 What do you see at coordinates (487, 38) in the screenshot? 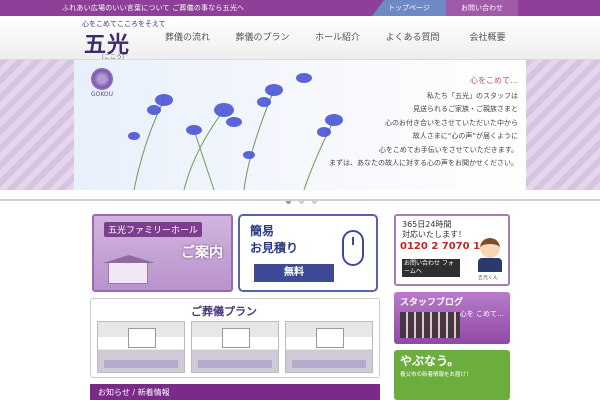
I see `nav-item-company: 会社概要` at bounding box center [487, 38].